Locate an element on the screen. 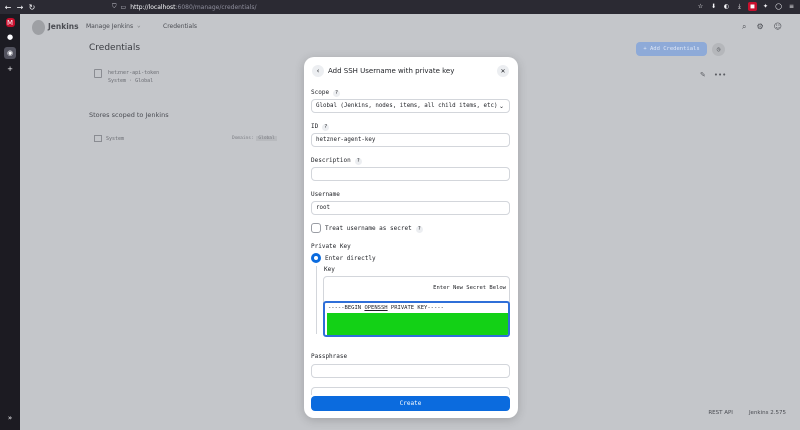 This screenshot has width=800, height=430. enter-directly-label: Enter directly is located at coordinates (350, 258).